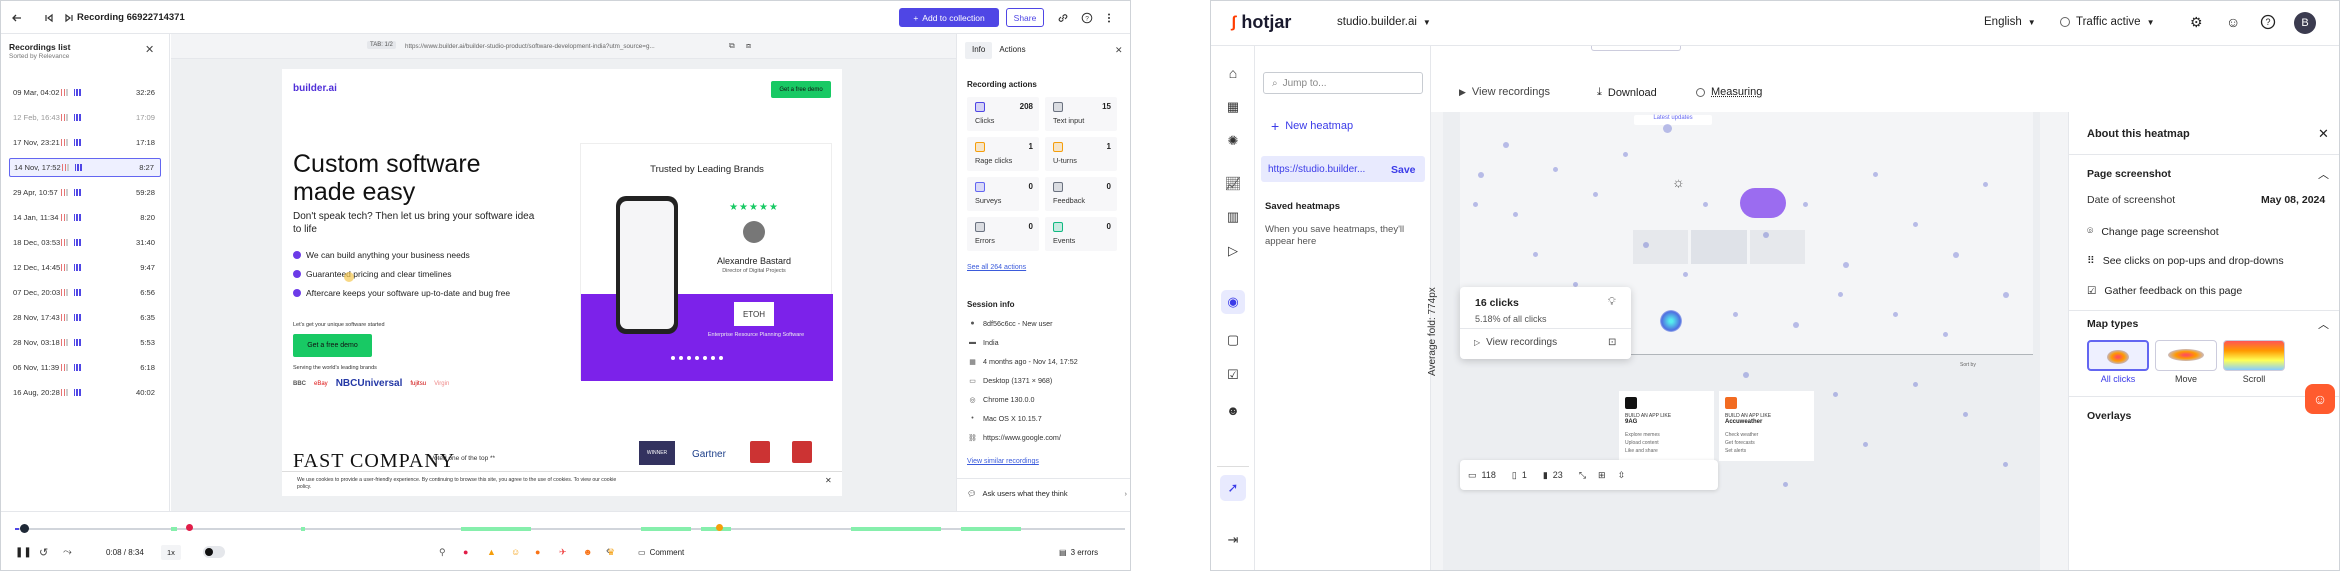 This screenshot has height=571, width=2340. Describe the element at coordinates (1627, 92) in the screenshot. I see `download-button: ⤓ Download` at that location.